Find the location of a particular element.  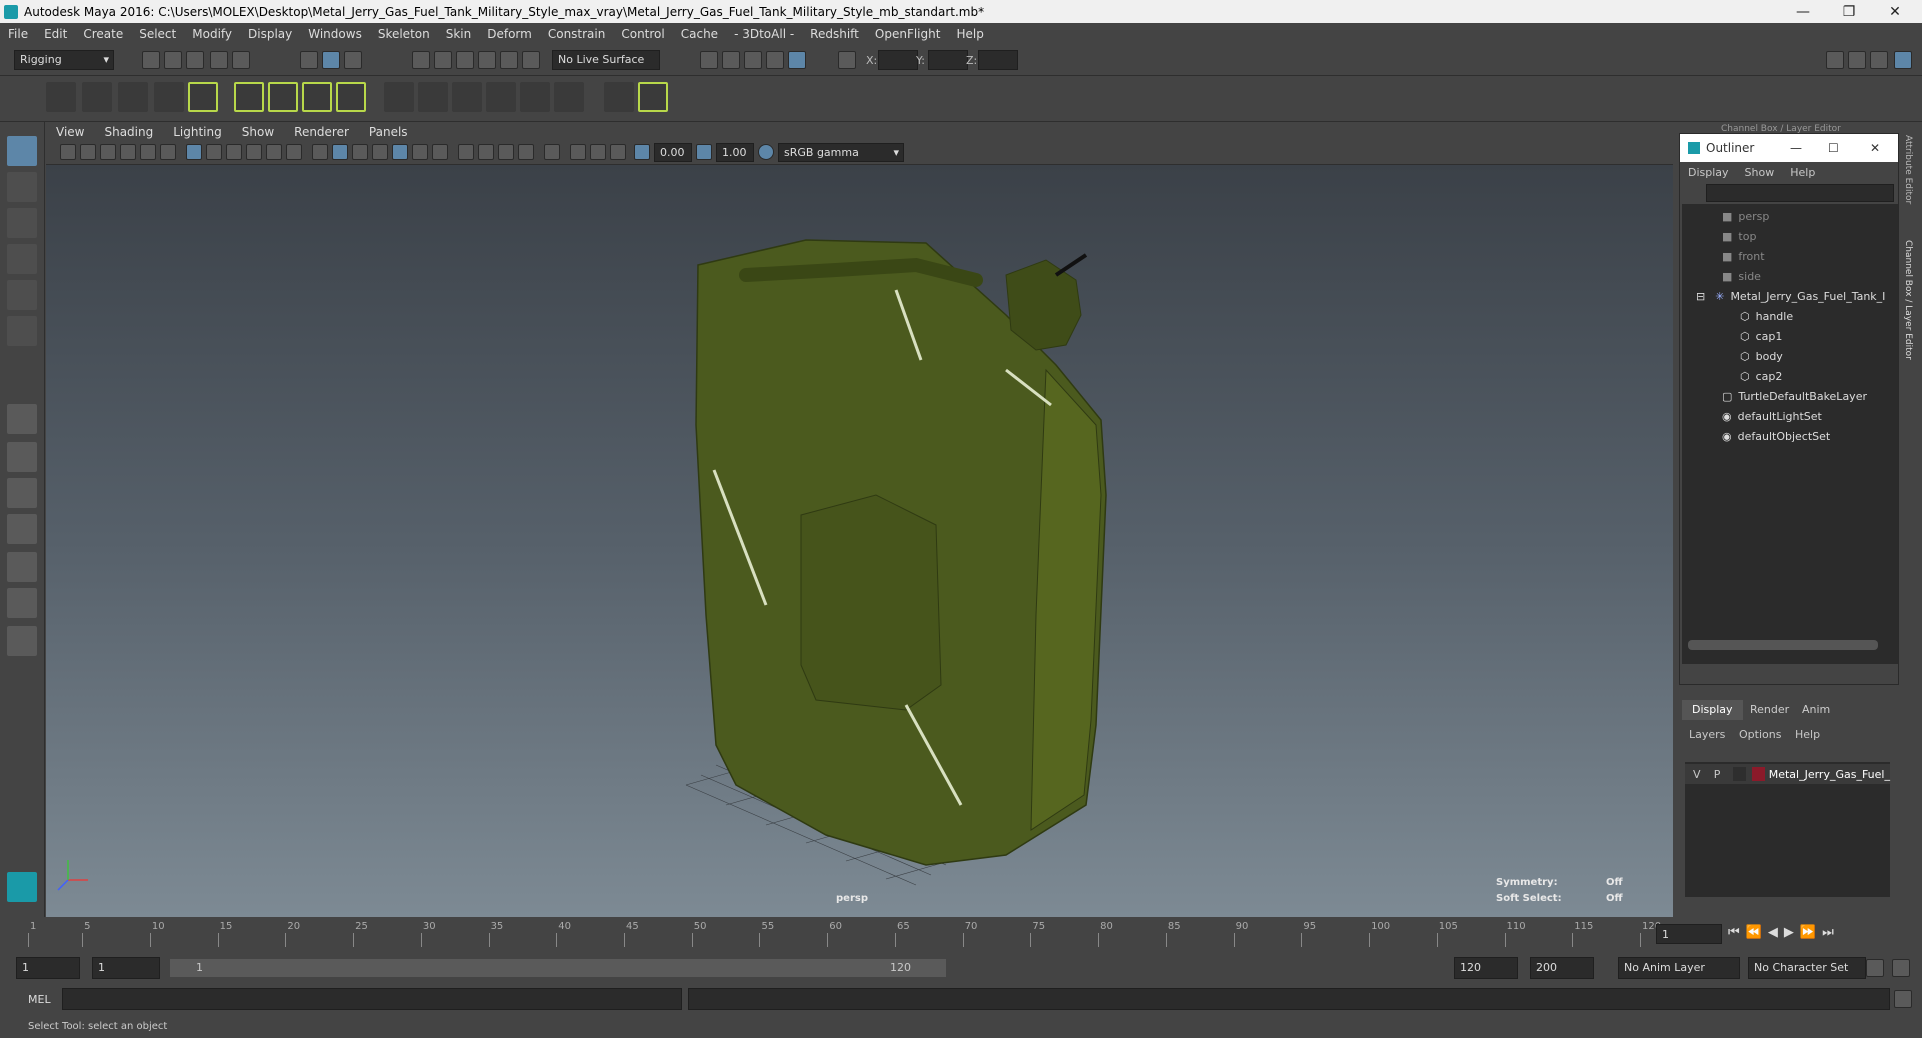

layer-color-swatch is located at coordinates (1758, 774).